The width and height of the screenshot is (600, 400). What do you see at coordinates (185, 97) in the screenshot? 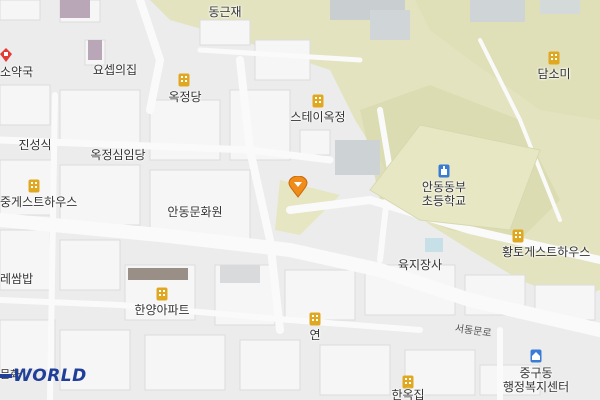
I see `label-okjeongdang: 옥정당` at bounding box center [185, 97].